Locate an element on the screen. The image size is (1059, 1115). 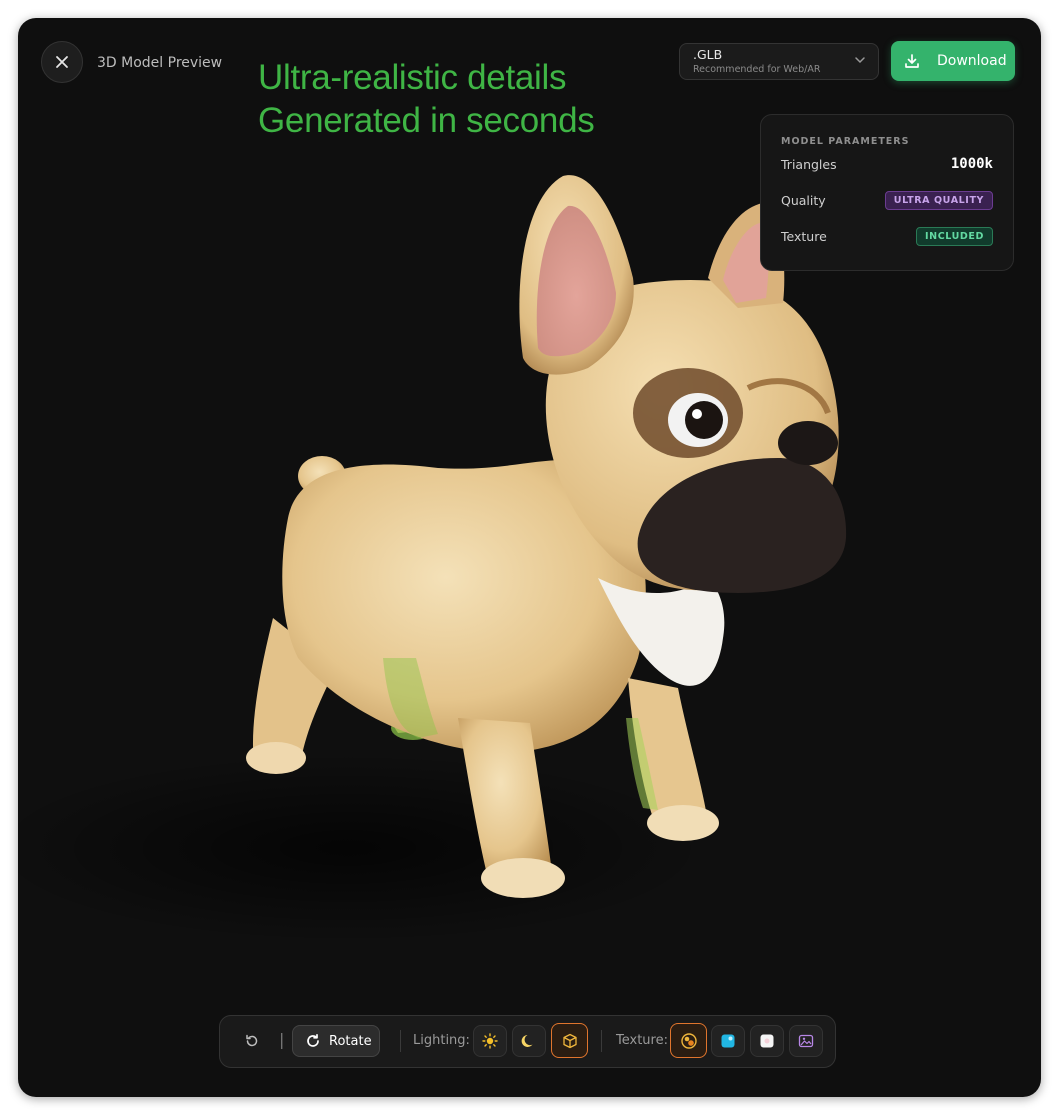
format-subtitle: Recommended for Web/AR is located at coordinates (757, 69).